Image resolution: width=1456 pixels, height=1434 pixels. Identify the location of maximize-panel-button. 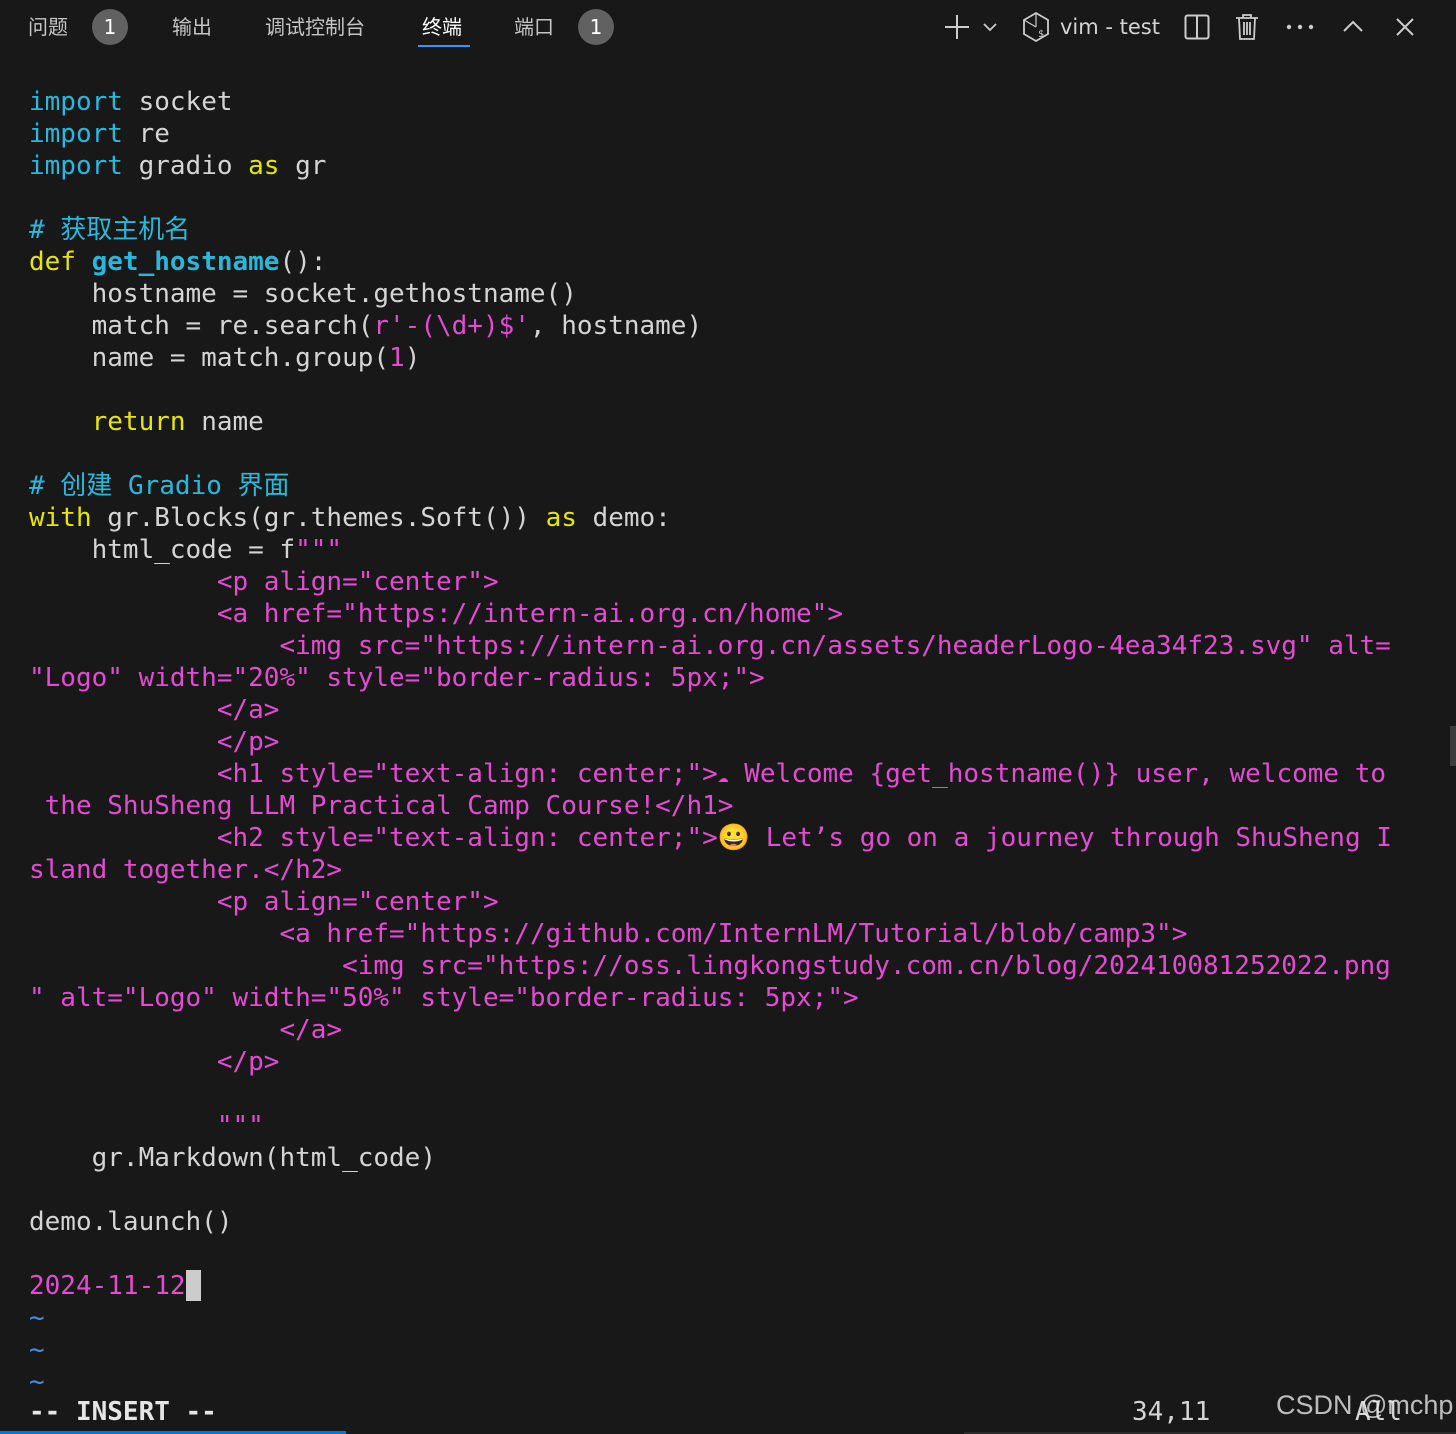
(1353, 27).